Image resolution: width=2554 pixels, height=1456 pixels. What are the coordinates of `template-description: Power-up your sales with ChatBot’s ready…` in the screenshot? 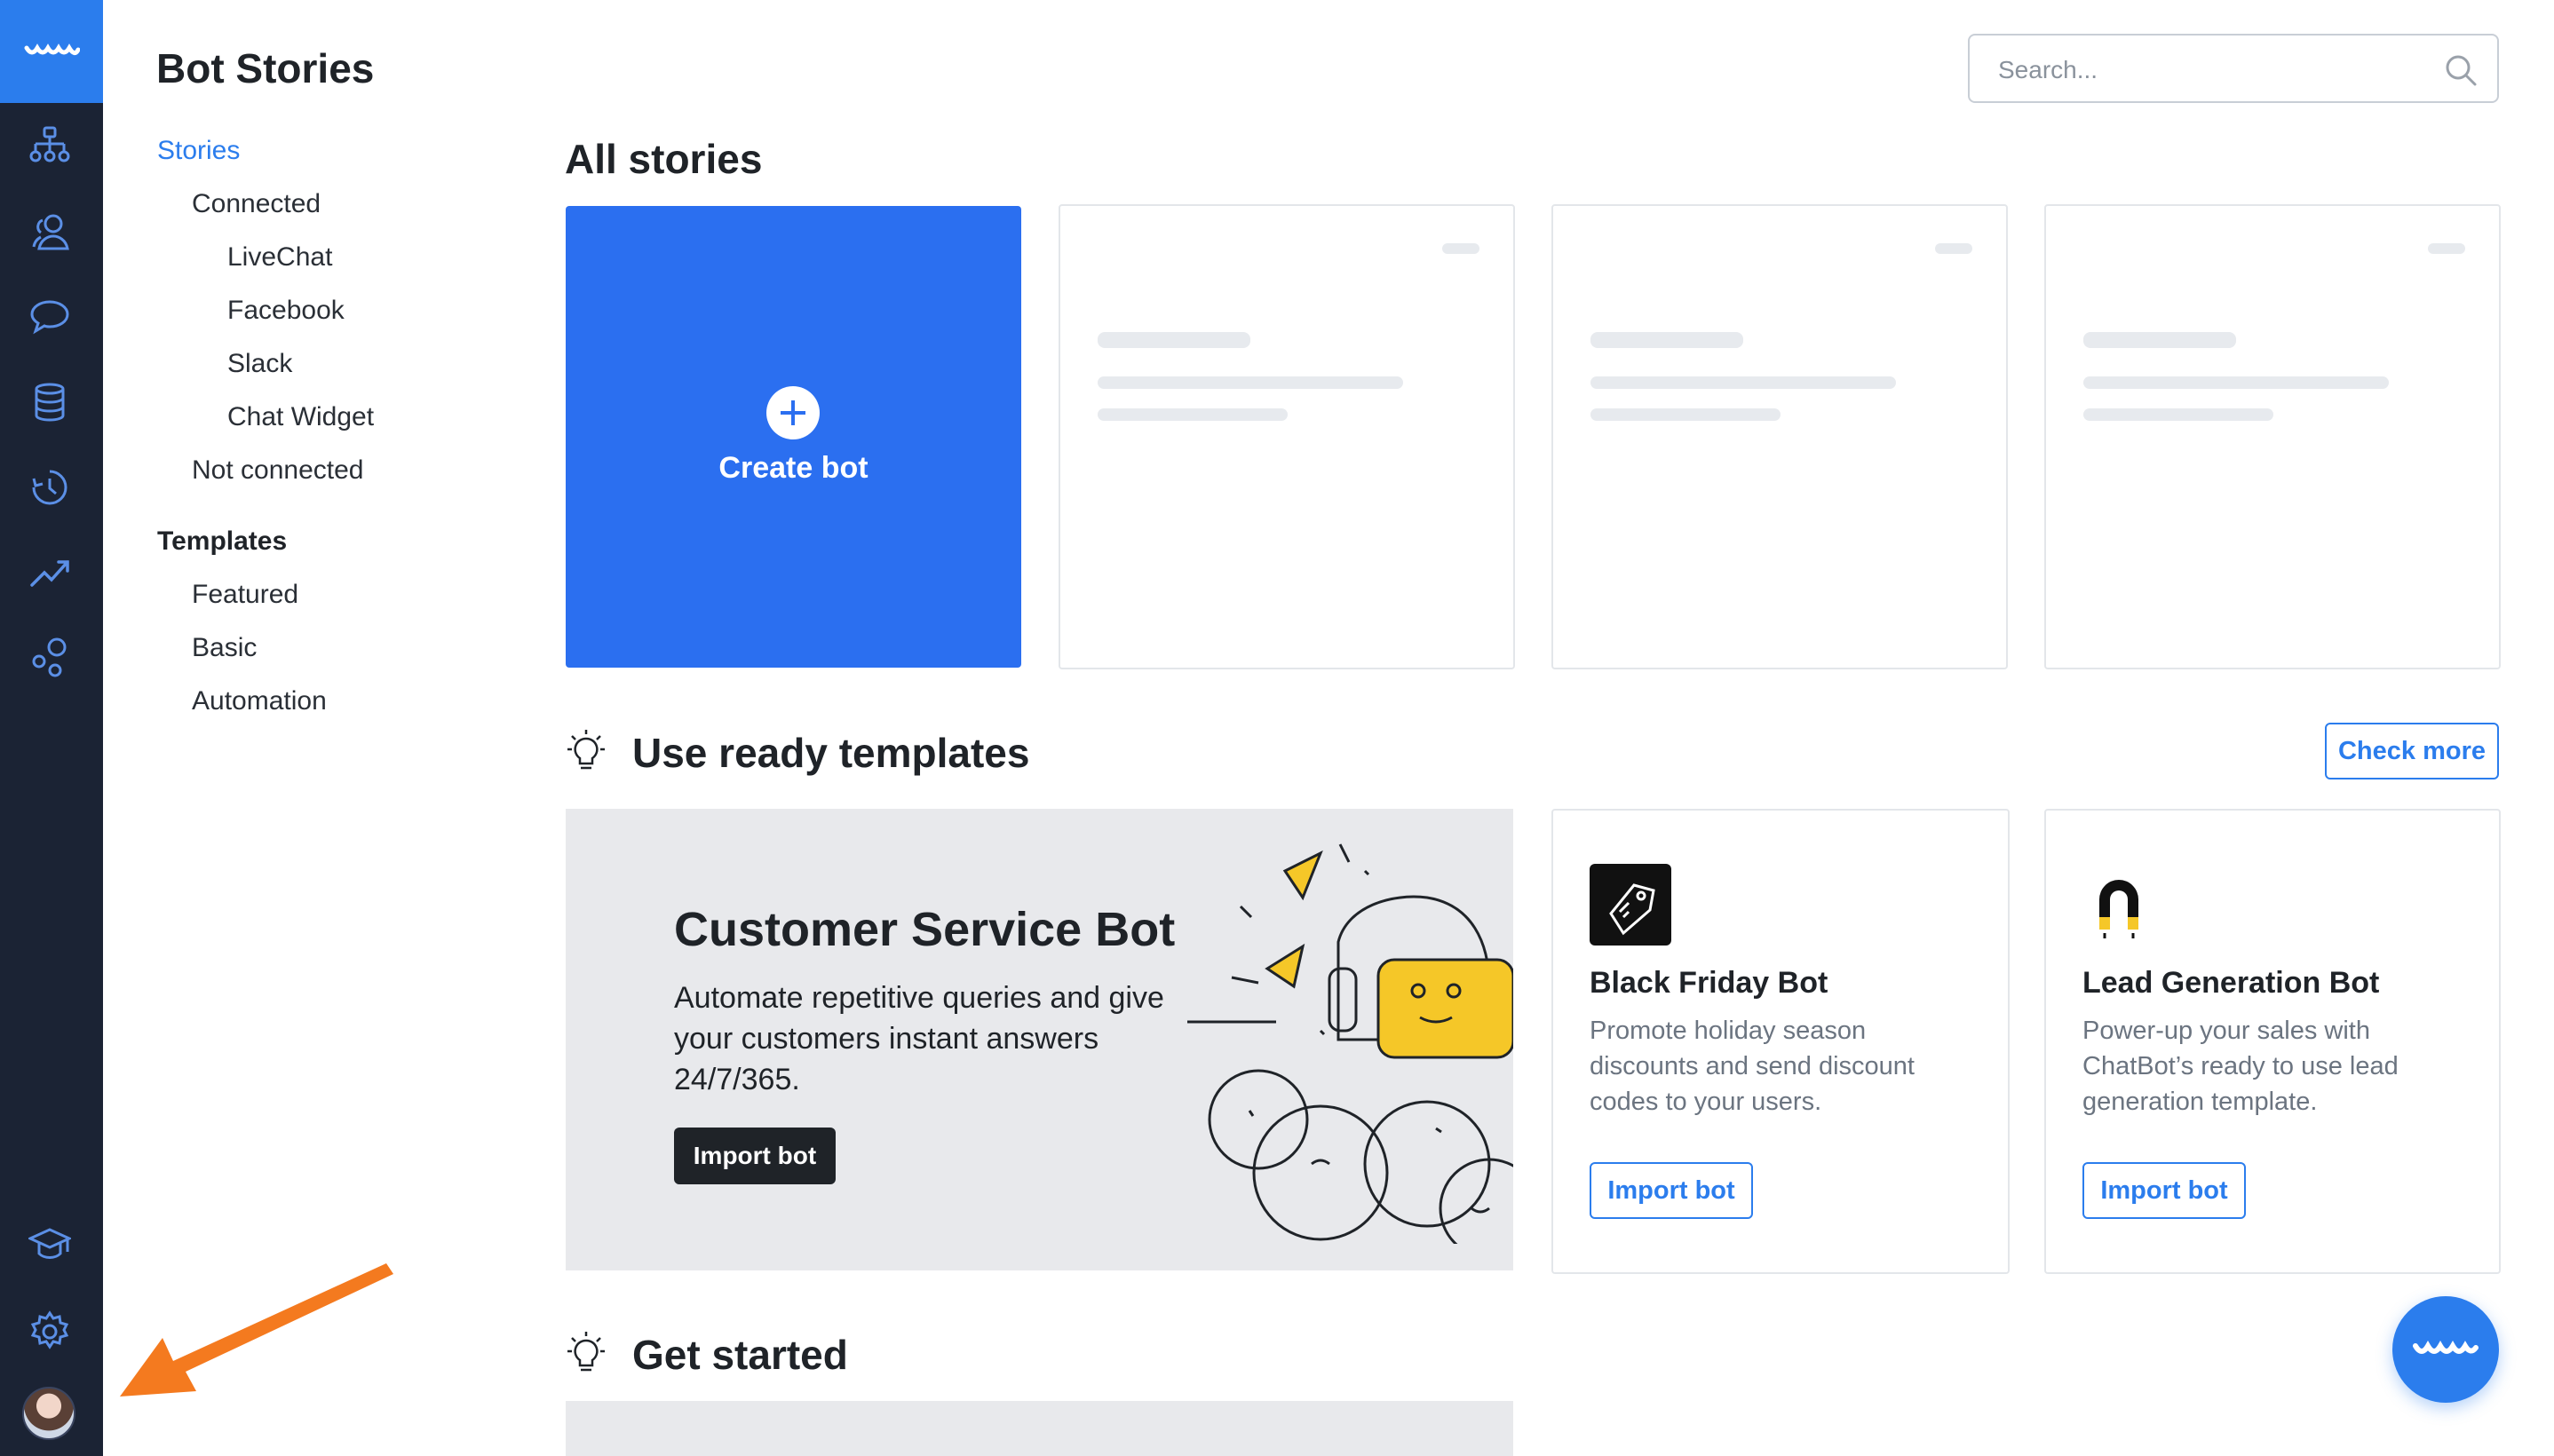 It's located at (2240, 1066).